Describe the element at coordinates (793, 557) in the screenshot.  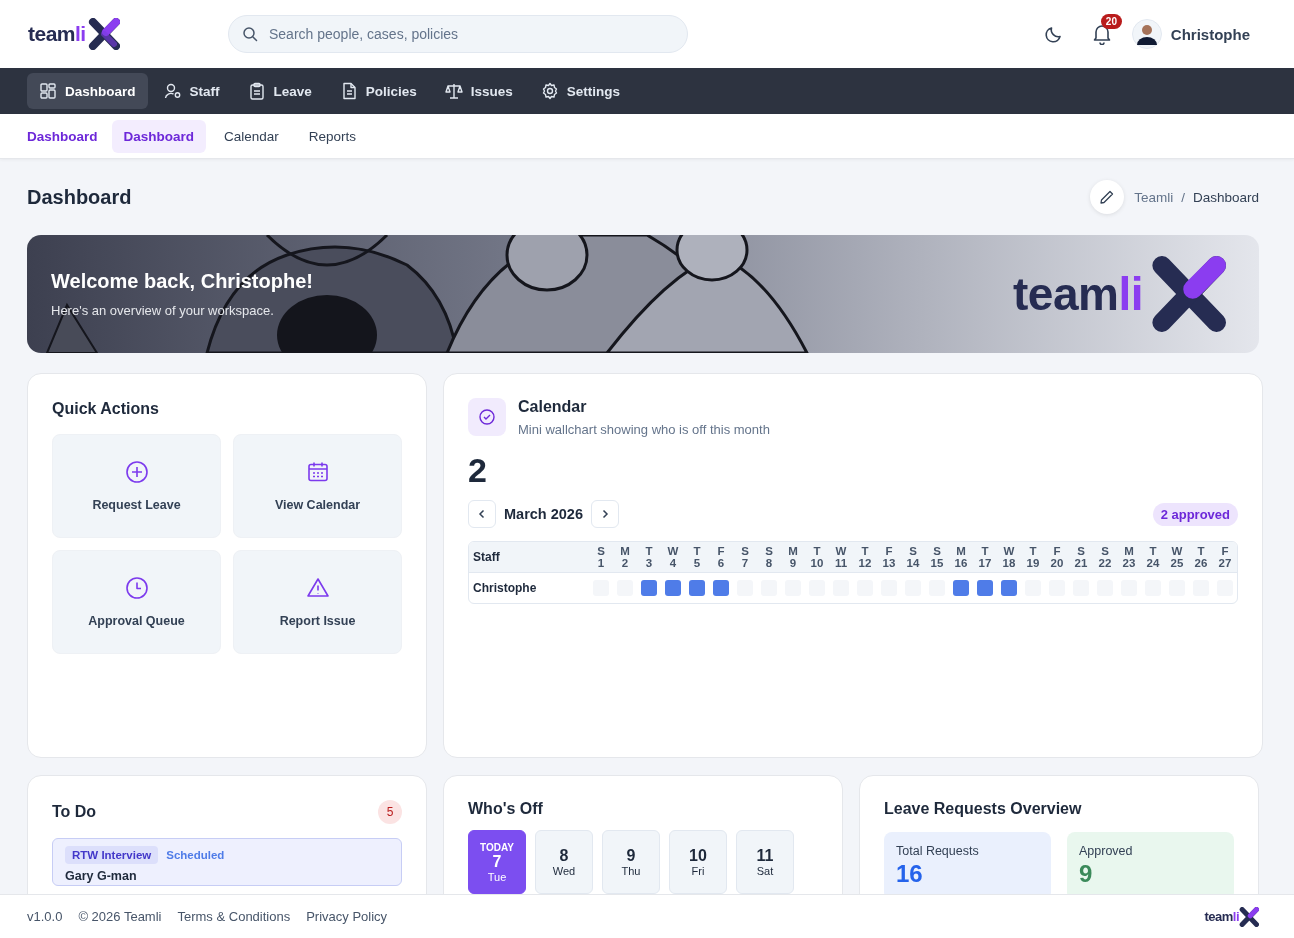
I see `day-header: M 9` at that location.